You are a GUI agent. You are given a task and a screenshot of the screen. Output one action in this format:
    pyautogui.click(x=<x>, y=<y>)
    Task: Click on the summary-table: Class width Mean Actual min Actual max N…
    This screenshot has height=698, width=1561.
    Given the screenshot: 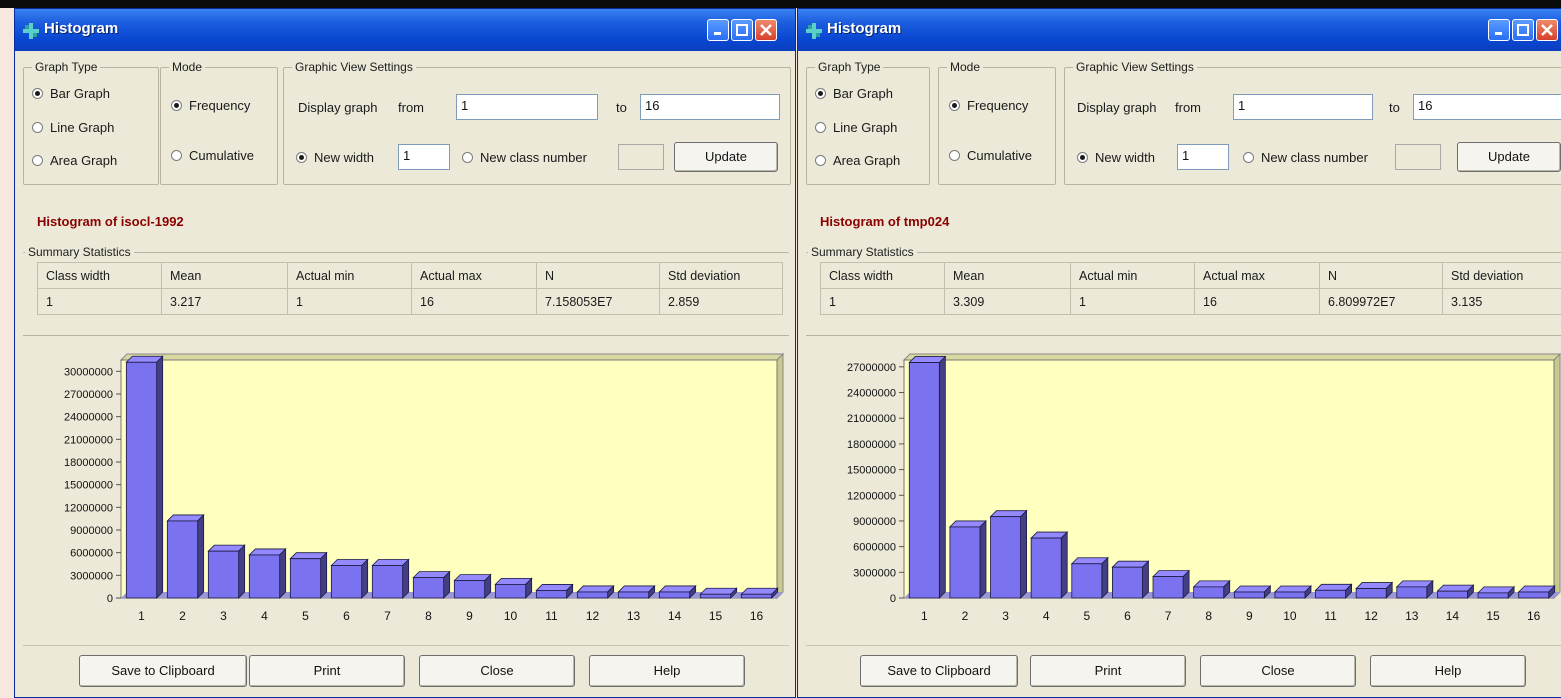 What is the action you would take?
    pyautogui.click(x=1190, y=288)
    